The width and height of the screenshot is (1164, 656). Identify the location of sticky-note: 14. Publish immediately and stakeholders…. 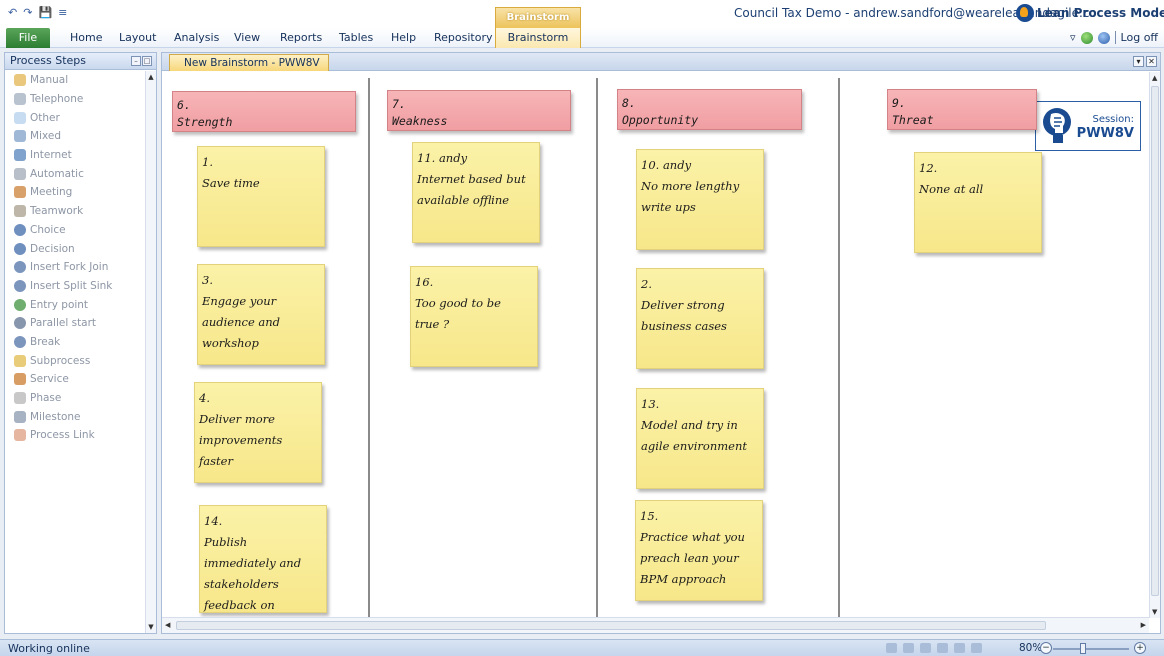
(263, 559).